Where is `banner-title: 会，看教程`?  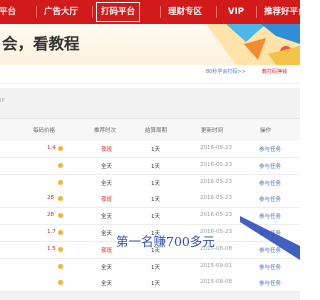 banner-title: 会，看教程 is located at coordinates (41, 44).